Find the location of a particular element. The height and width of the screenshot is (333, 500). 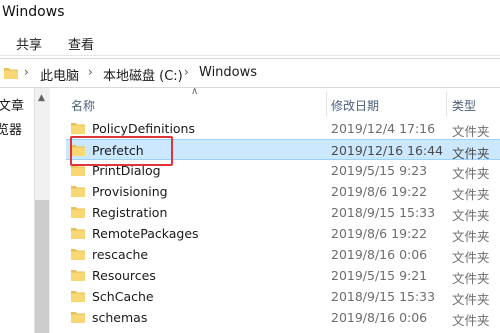

file-name: rescache is located at coordinates (120, 254).